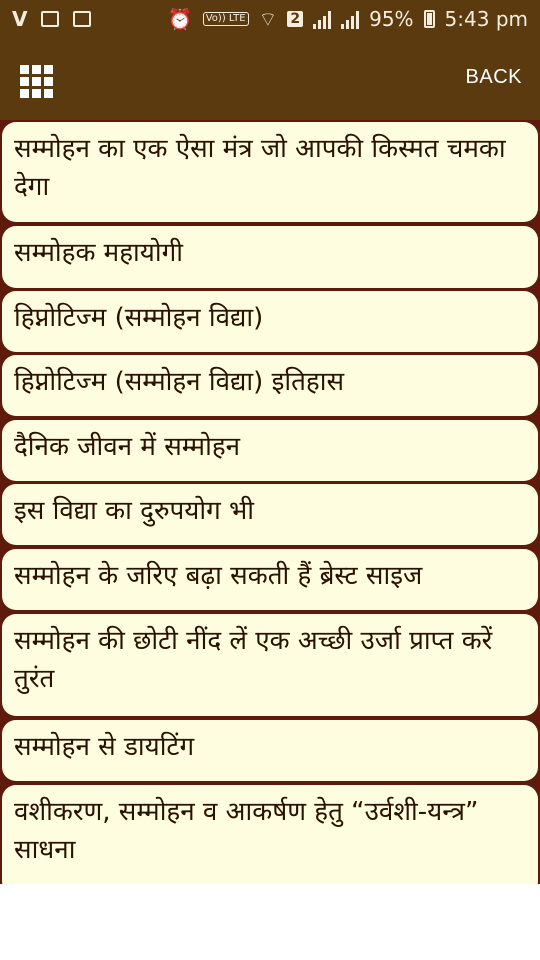 The height and width of the screenshot is (960, 540). I want to click on sim-indicator: 2, so click(295, 19).